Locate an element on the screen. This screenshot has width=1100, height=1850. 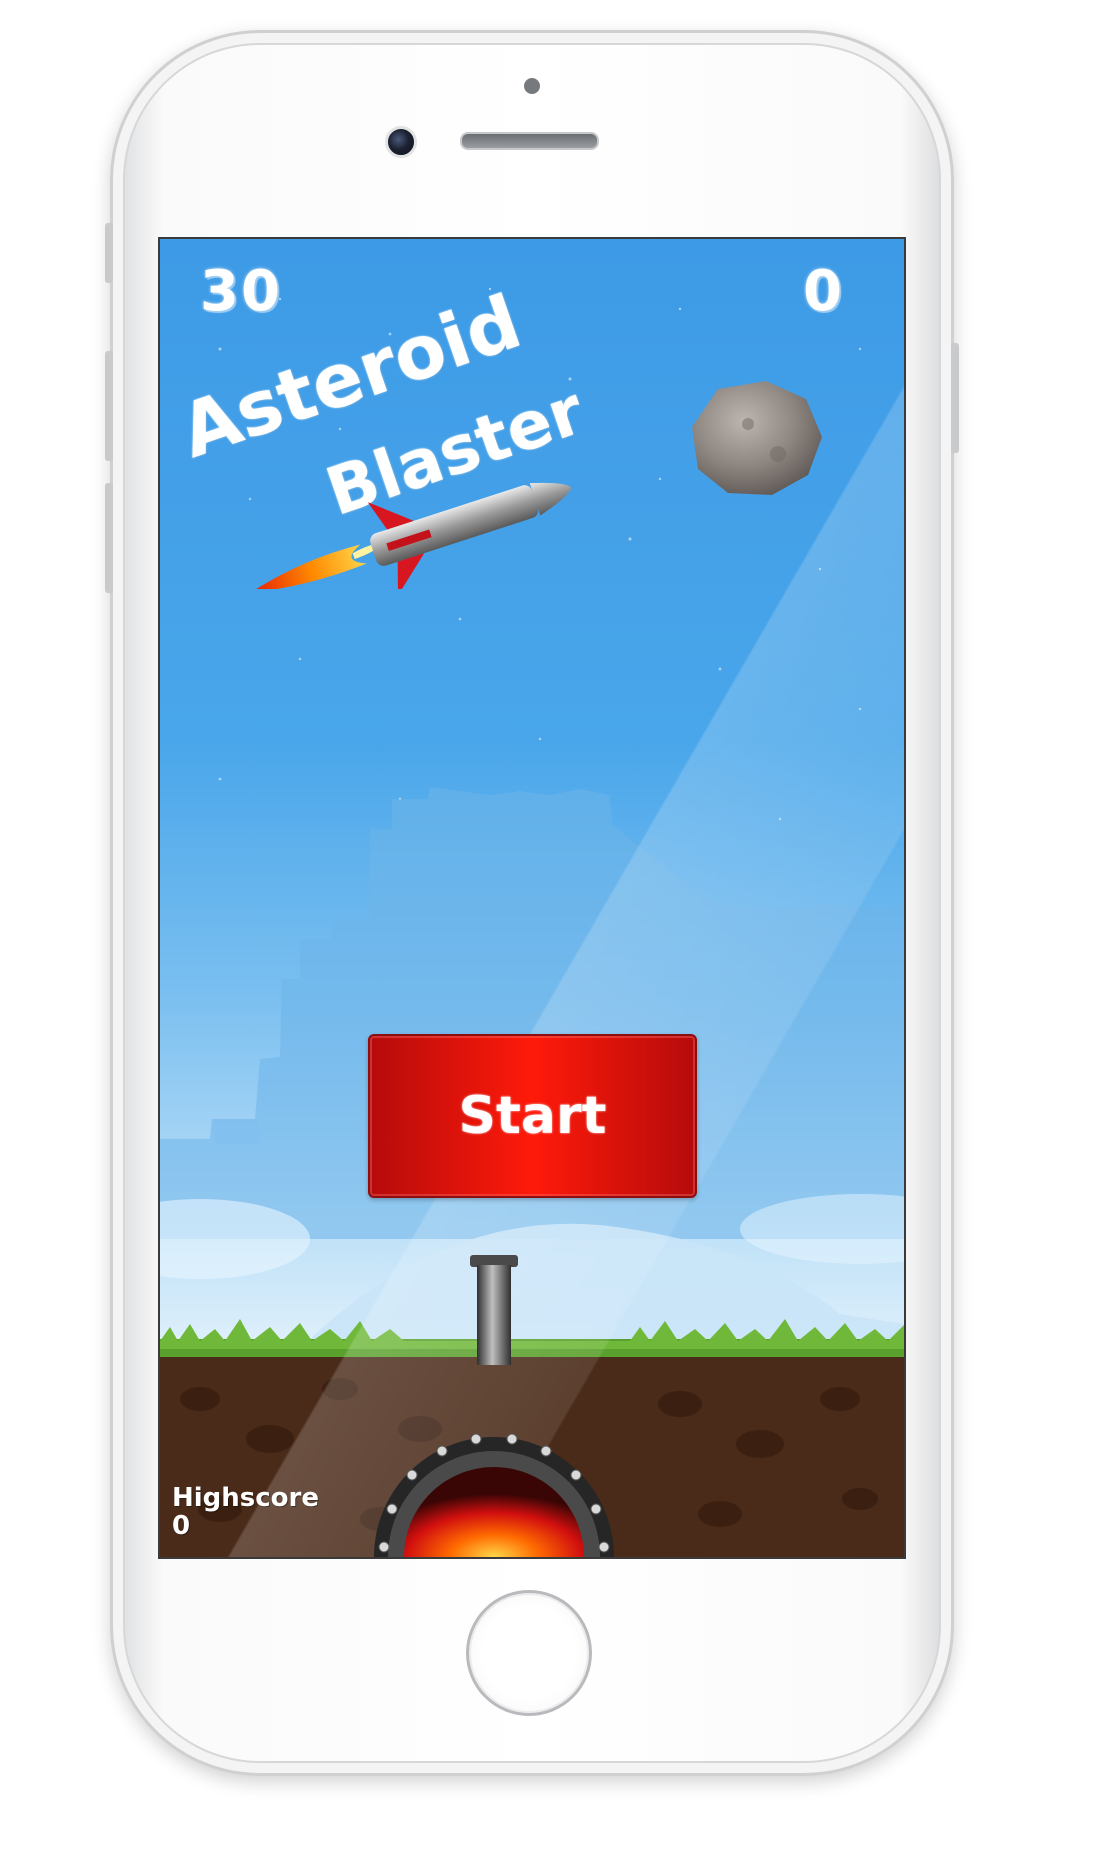
timer-counter: 30 is located at coordinates (241, 291).